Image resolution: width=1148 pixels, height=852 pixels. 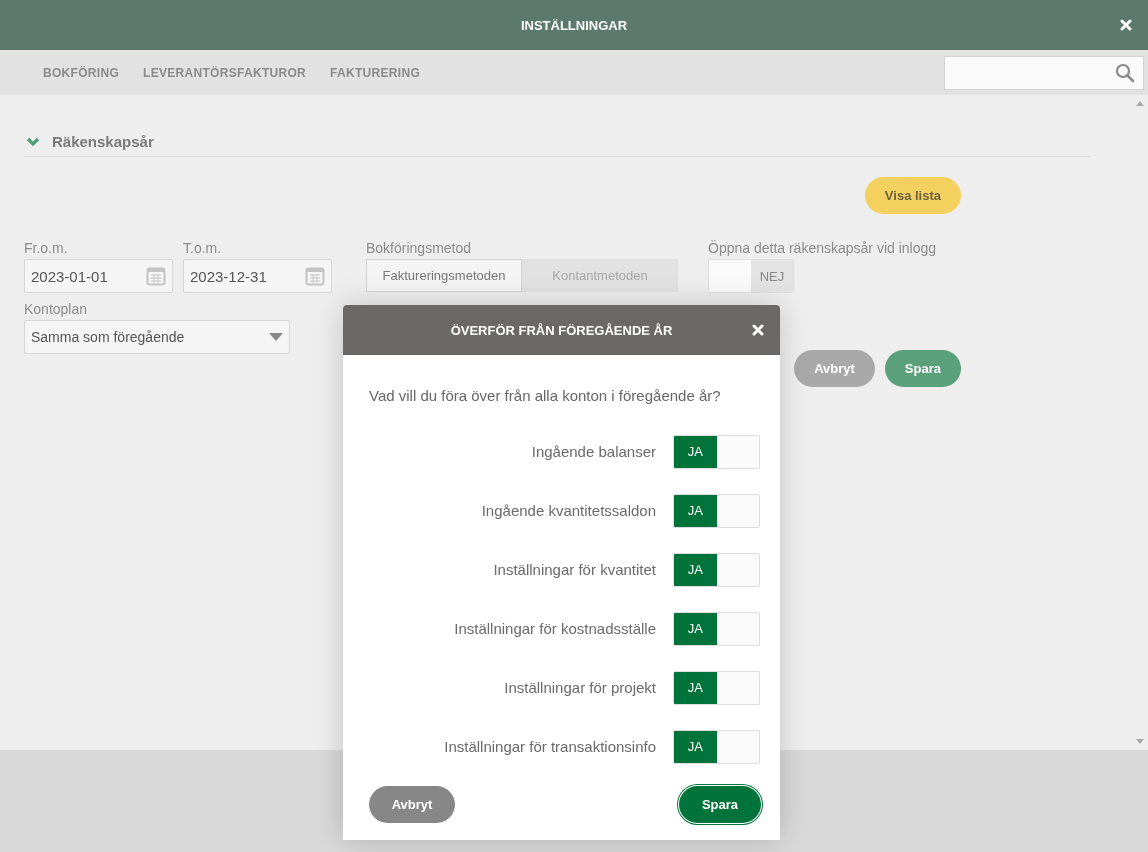 What do you see at coordinates (568, 510) in the screenshot?
I see `toggle-label: Ingående kvantitetssaldon` at bounding box center [568, 510].